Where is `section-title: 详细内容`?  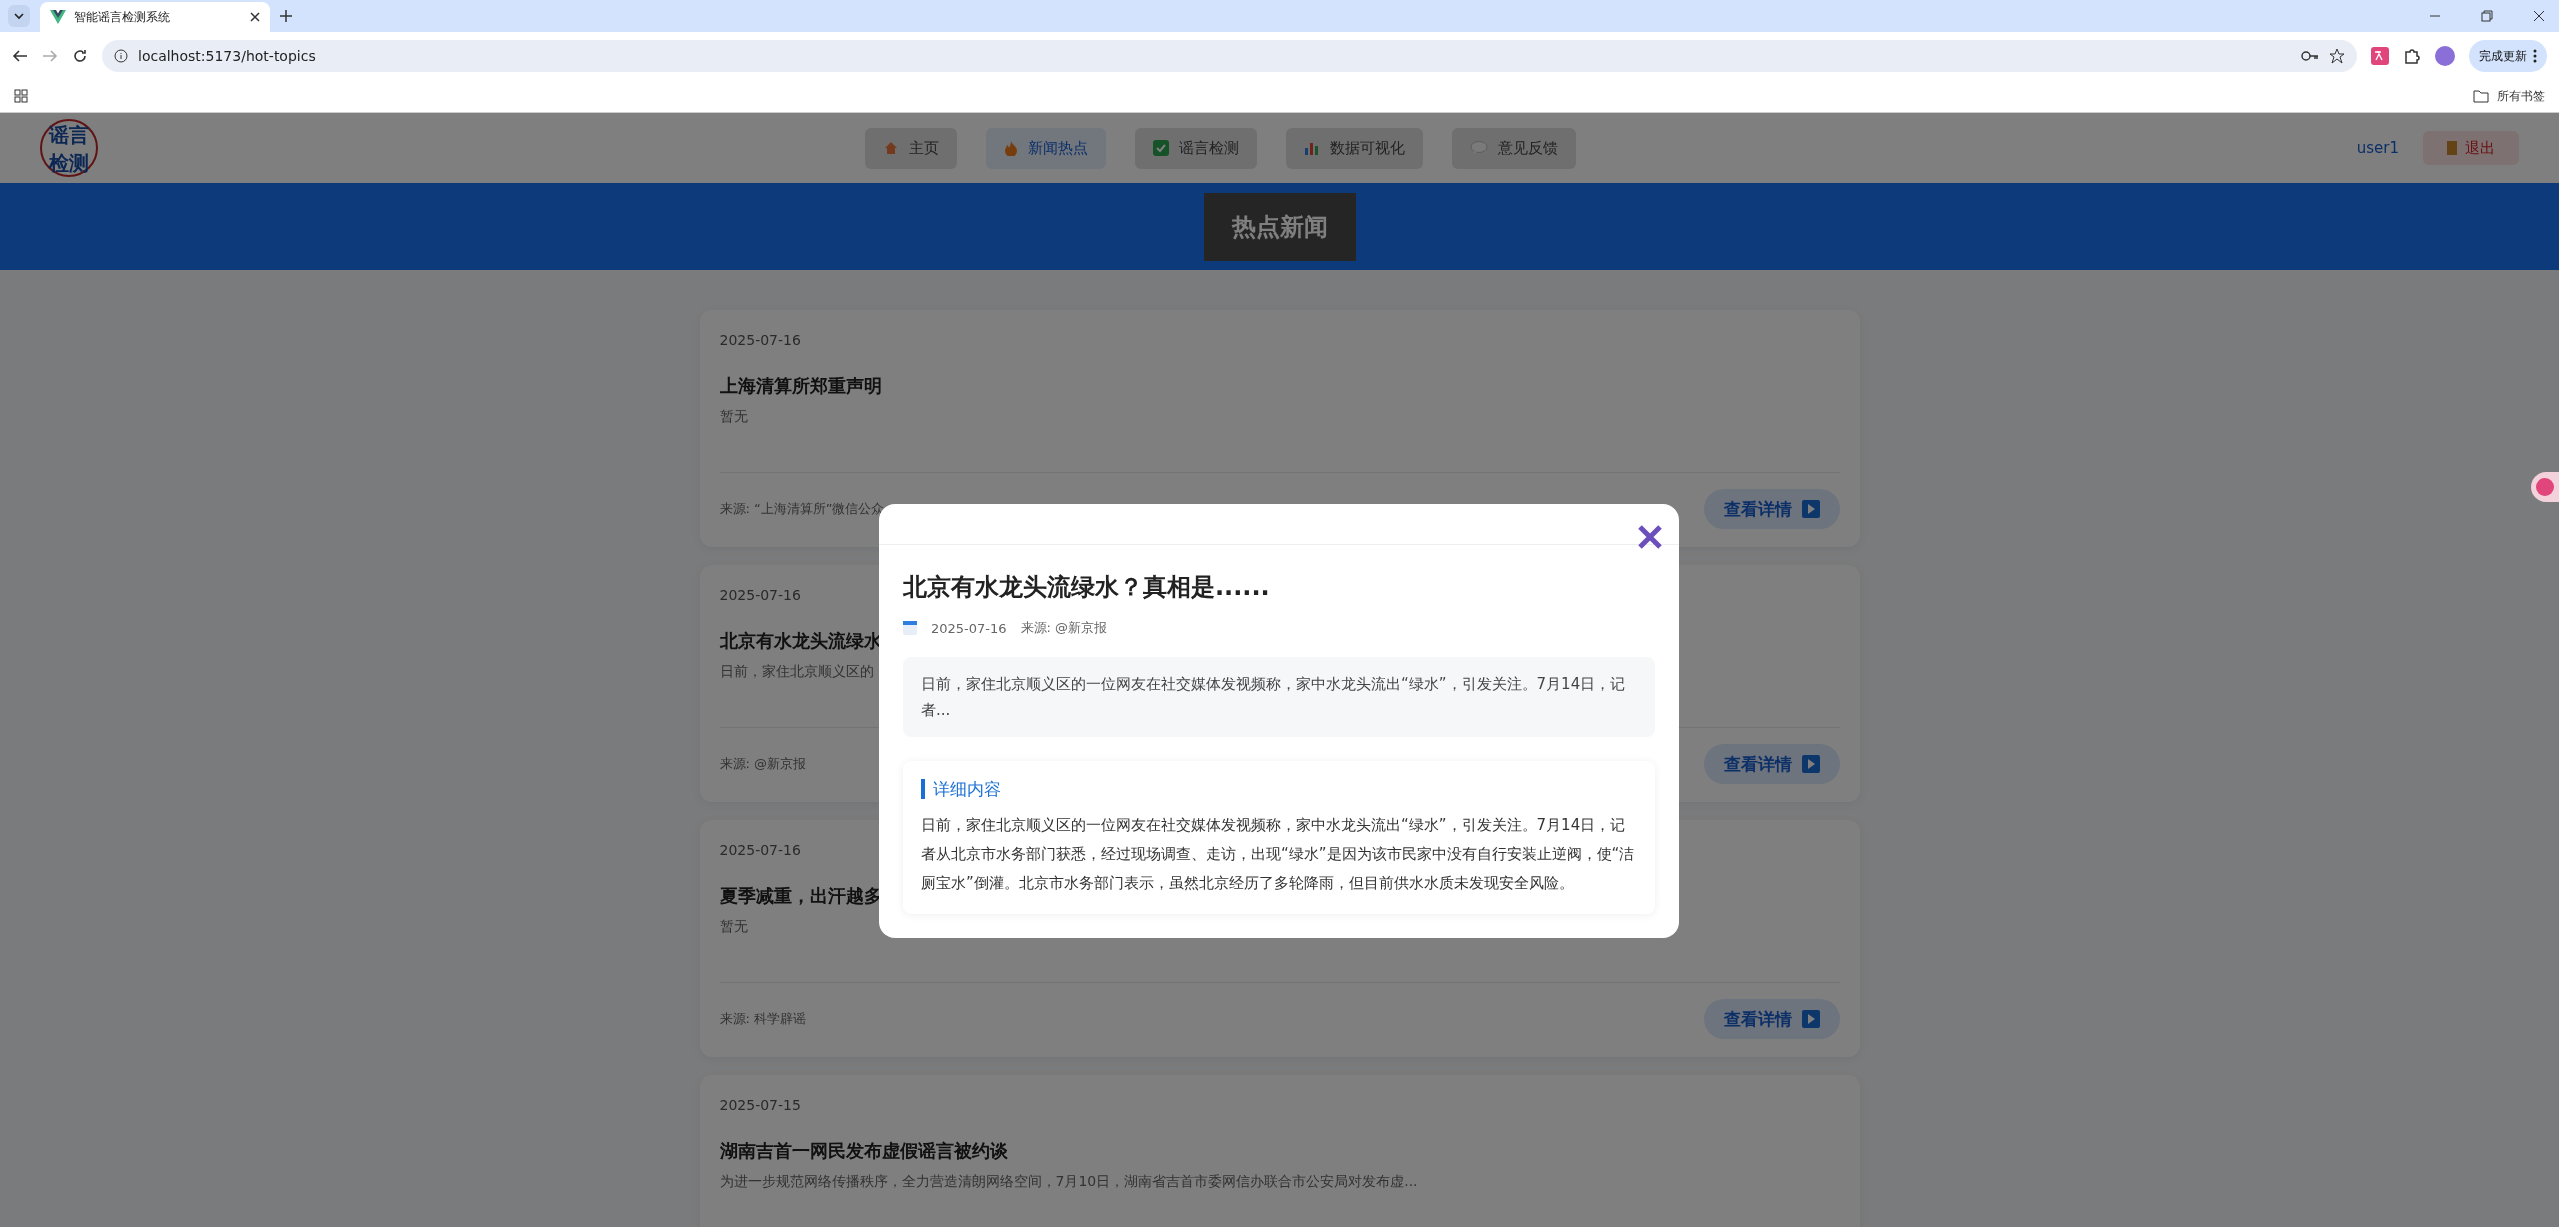
section-title: 详细内容 is located at coordinates (1279, 789).